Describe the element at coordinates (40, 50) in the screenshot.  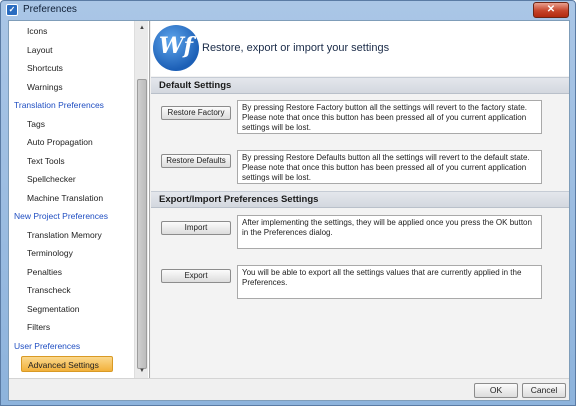
I see `sidebar-item: Layout` at that location.